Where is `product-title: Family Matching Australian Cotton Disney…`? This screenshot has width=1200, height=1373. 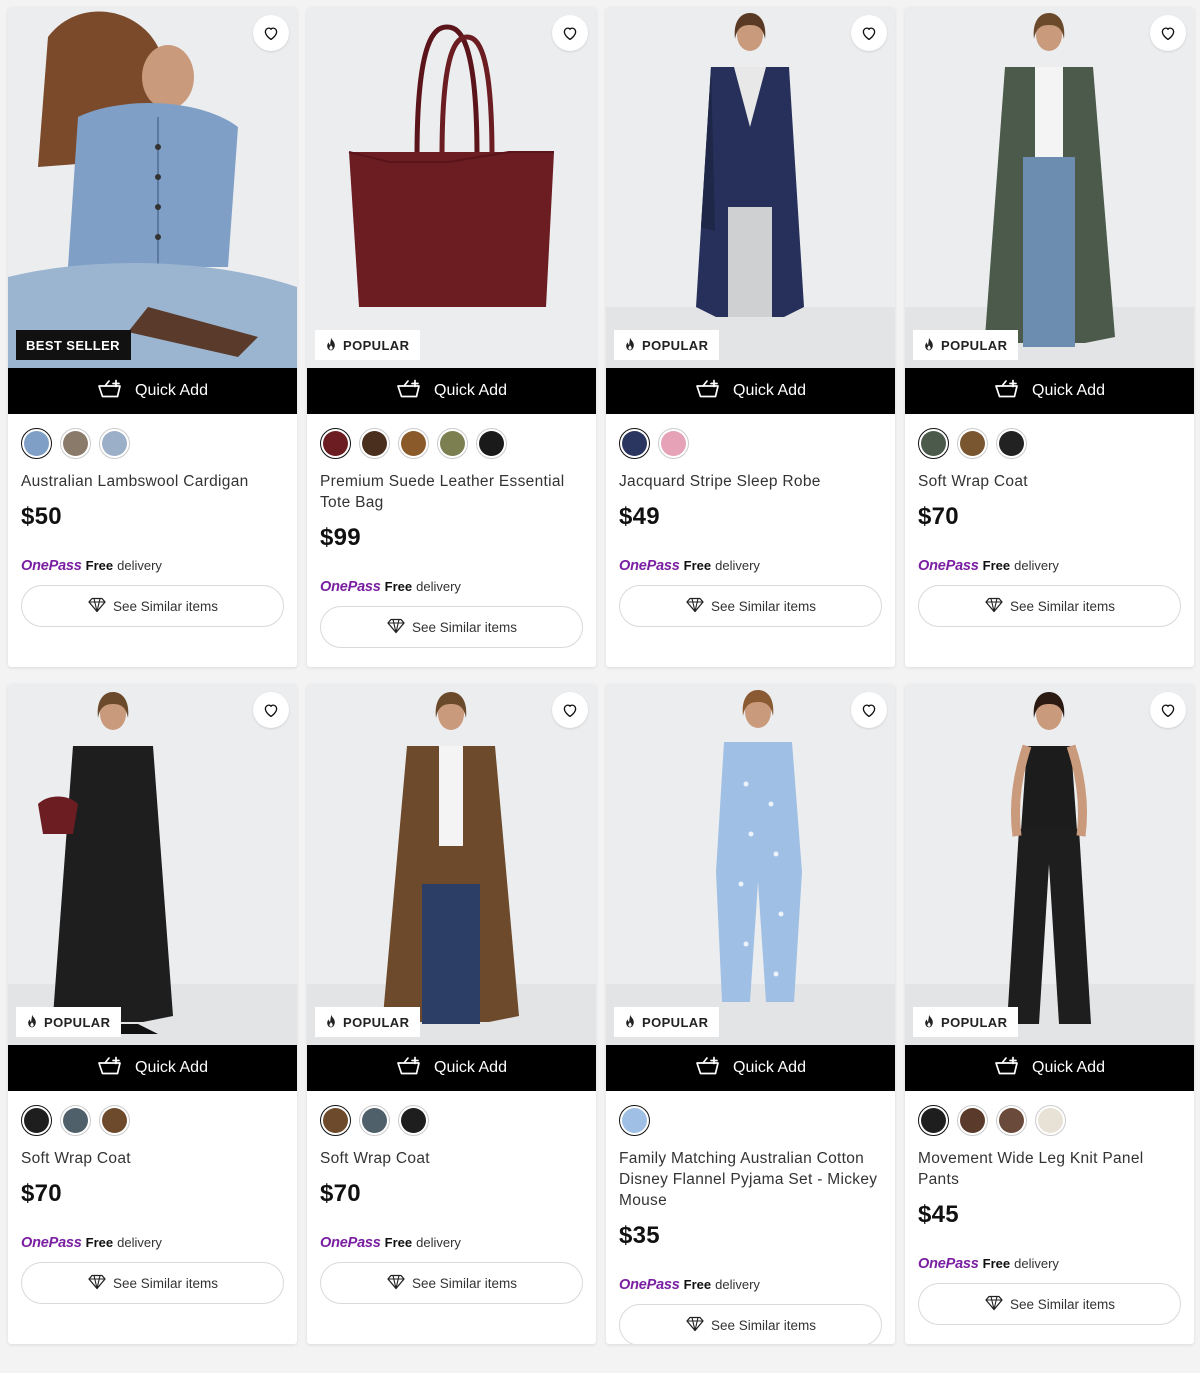 product-title: Family Matching Australian Cotton Disney… is located at coordinates (750, 1179).